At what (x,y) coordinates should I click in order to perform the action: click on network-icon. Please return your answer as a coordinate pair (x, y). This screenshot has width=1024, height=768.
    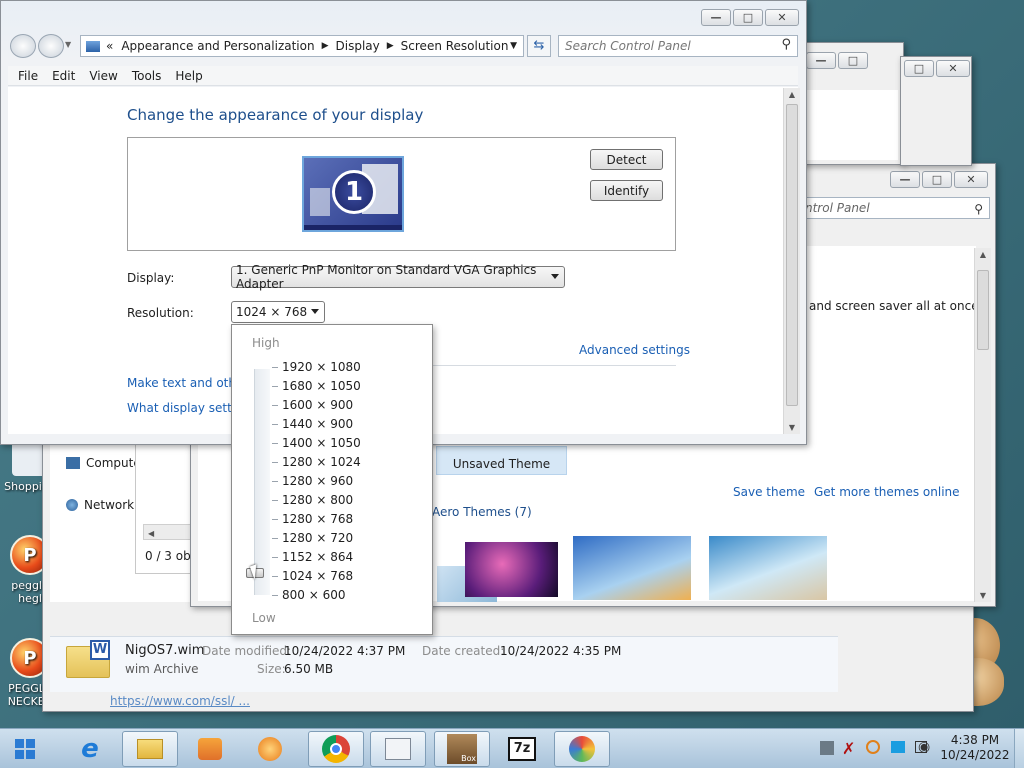
    Looking at the image, I should click on (72, 505).